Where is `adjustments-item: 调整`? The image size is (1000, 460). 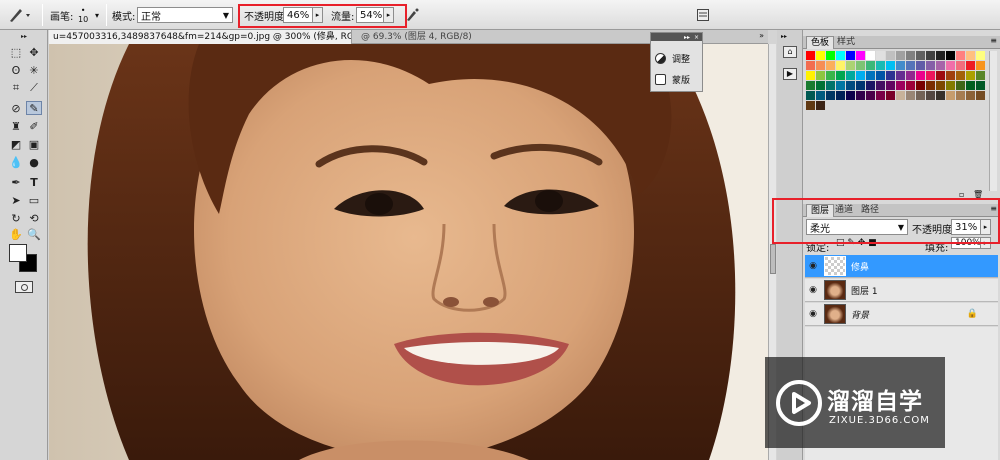
adjustments-item: 调整 is located at coordinates (672, 58).